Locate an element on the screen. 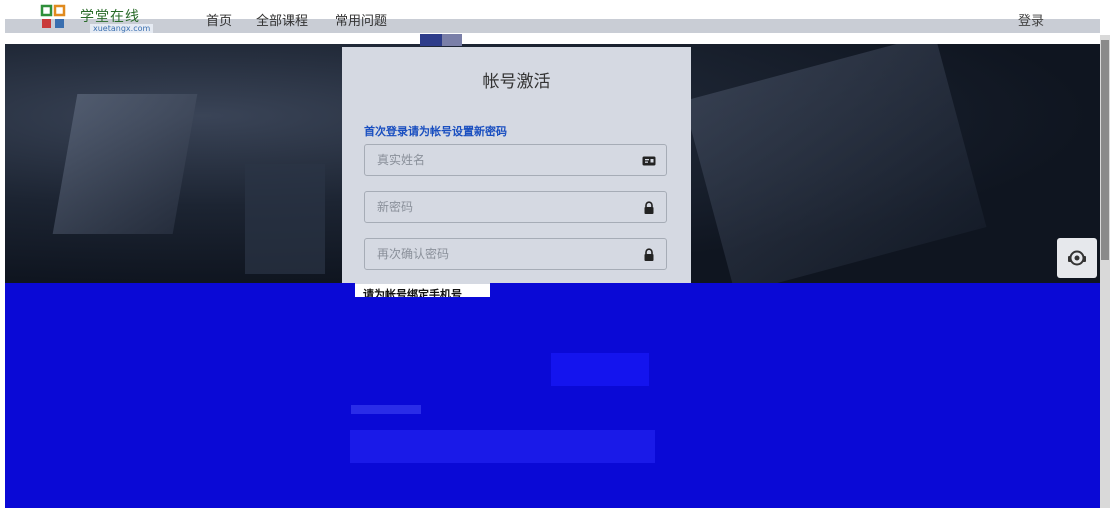  obscured-submit-bar is located at coordinates (502, 446).